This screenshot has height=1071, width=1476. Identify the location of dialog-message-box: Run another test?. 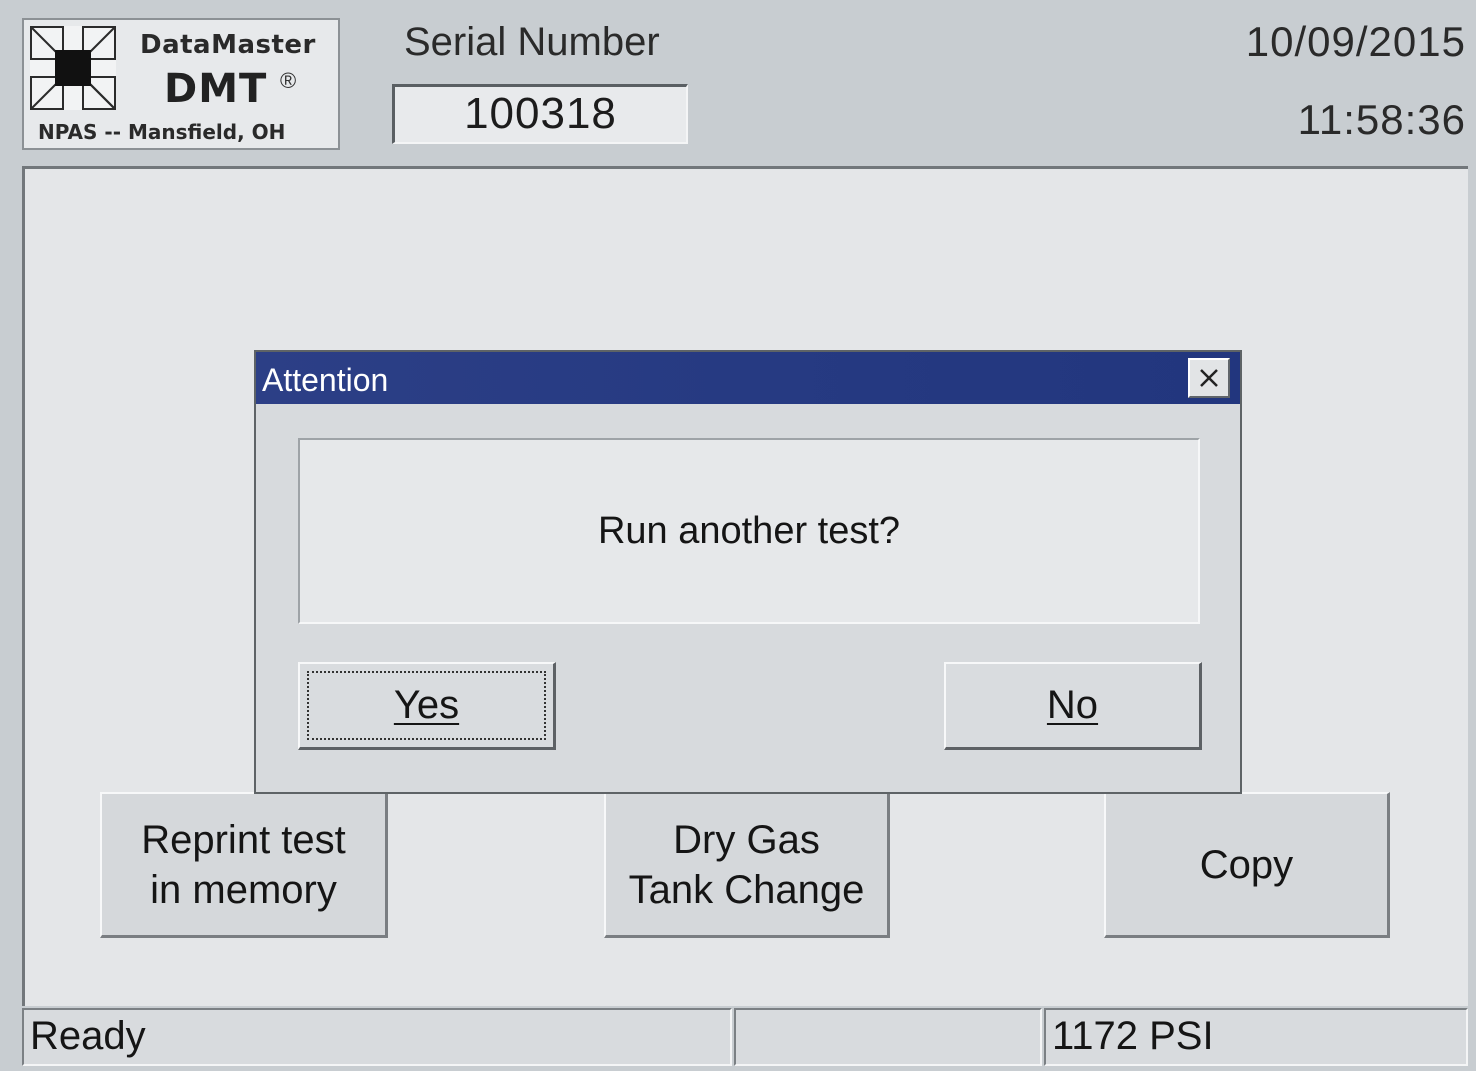
(749, 531).